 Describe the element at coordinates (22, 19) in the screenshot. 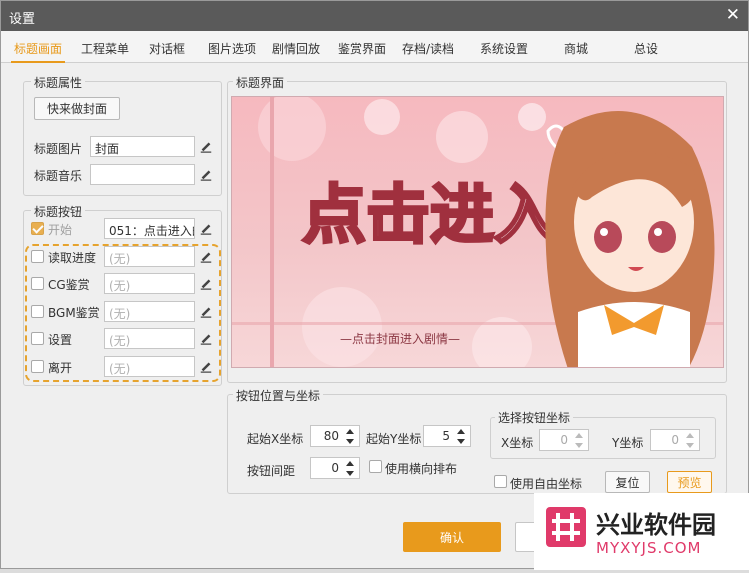

I see `window-title: 设置` at that location.